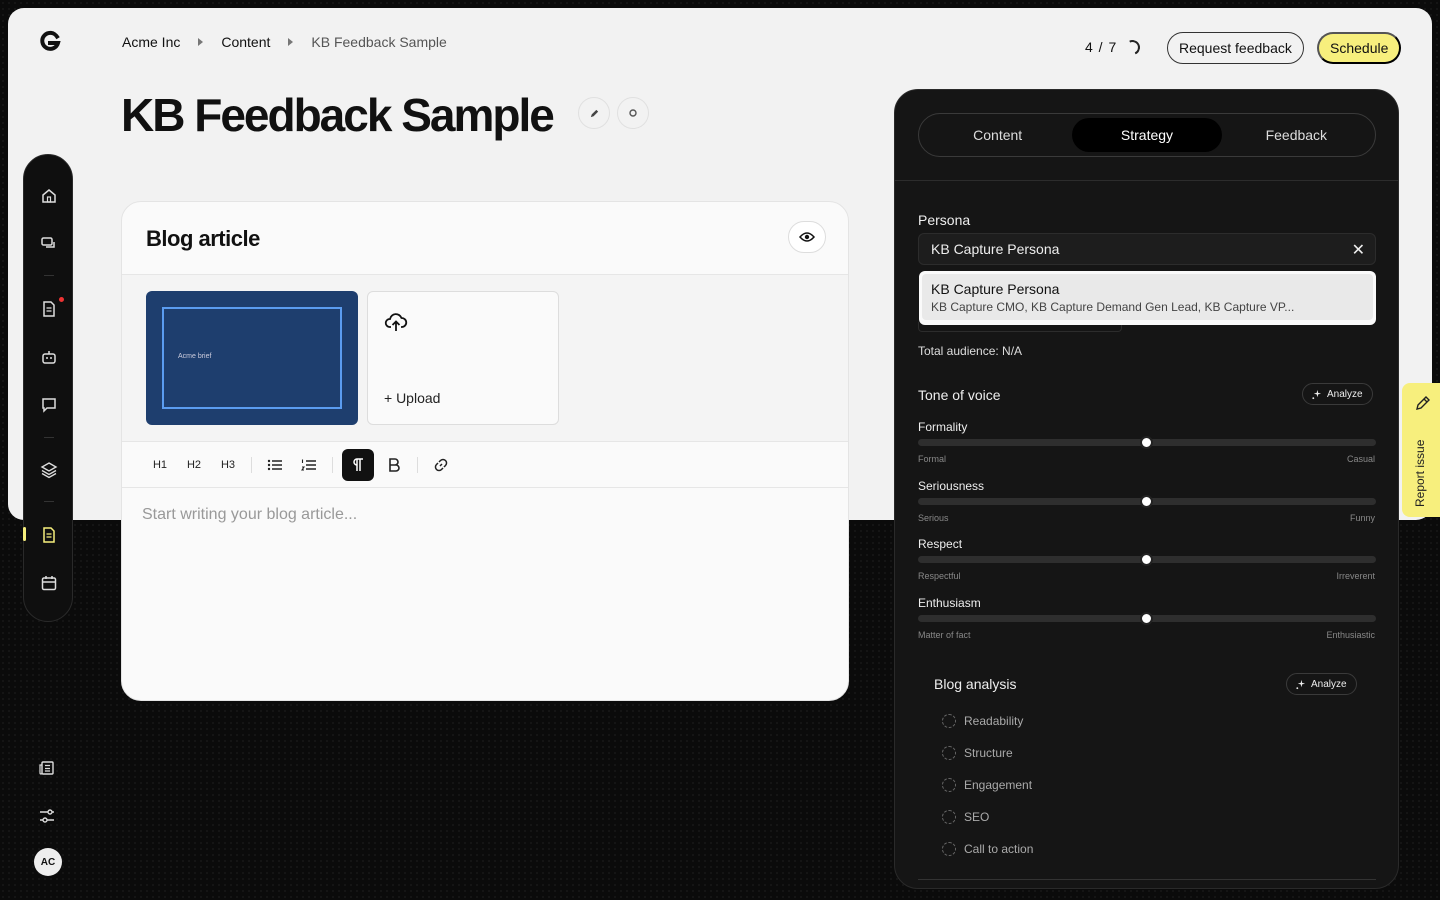 This screenshot has height=900, width=1440. I want to click on slider-max-label: Irreverent, so click(1355, 576).